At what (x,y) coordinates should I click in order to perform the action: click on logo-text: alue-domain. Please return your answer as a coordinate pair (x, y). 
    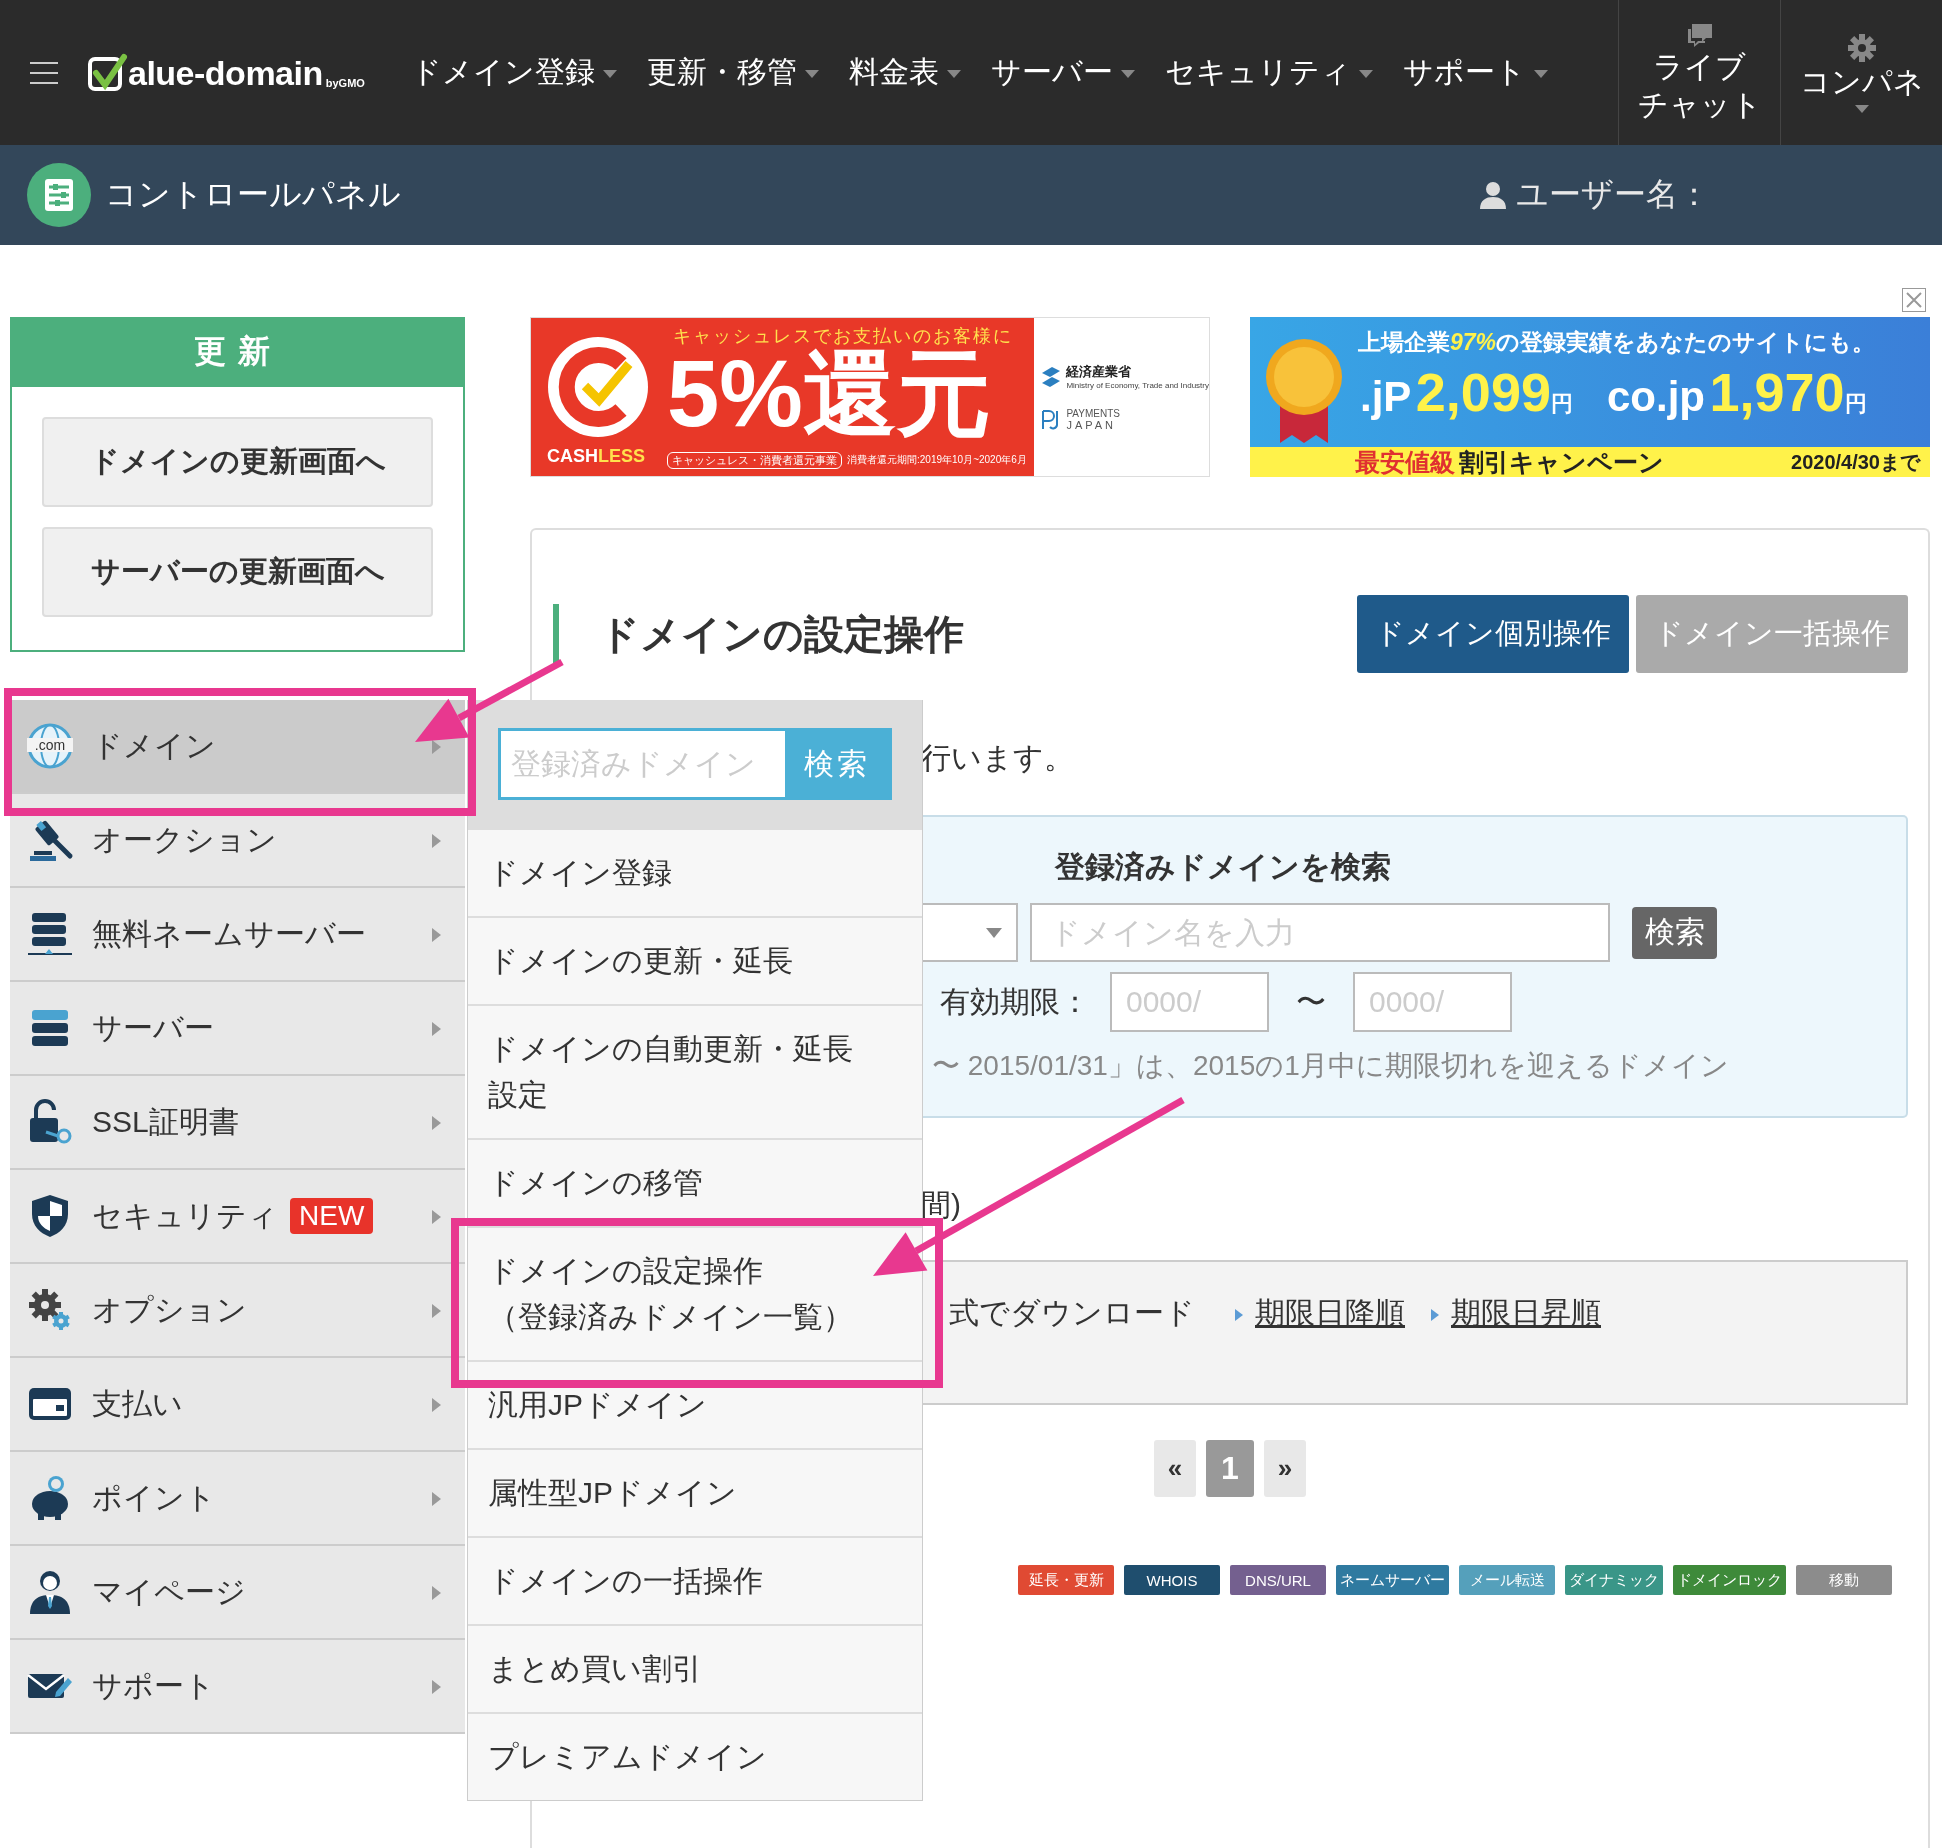
    Looking at the image, I should click on (225, 72).